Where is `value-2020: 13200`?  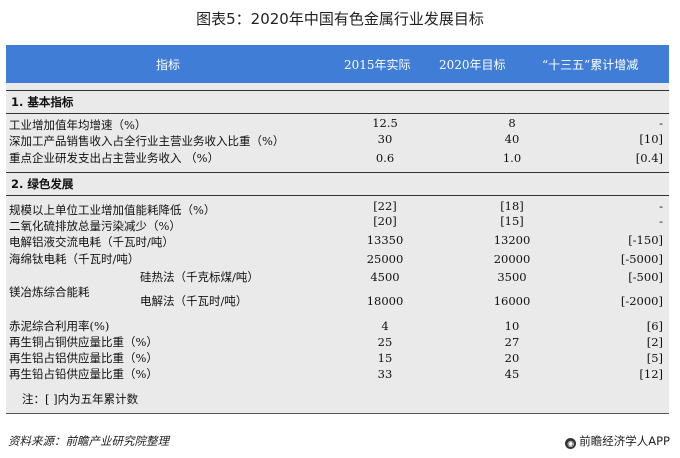 value-2020: 13200 is located at coordinates (512, 240).